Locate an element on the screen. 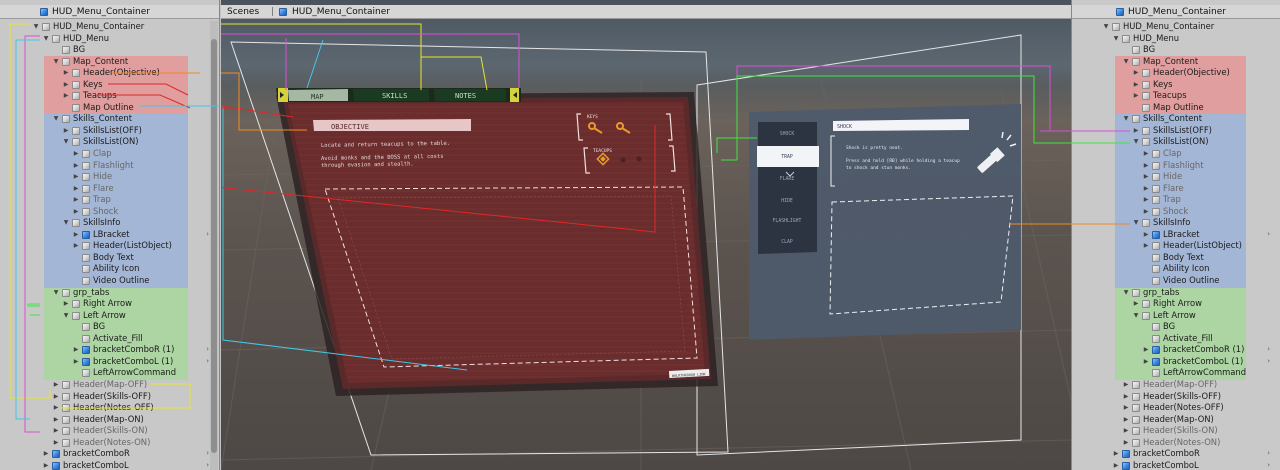 Image resolution: width=1280 pixels, height=470 pixels. tree-row: ▶ Header(Map-ON) is located at coordinates (1176, 420).